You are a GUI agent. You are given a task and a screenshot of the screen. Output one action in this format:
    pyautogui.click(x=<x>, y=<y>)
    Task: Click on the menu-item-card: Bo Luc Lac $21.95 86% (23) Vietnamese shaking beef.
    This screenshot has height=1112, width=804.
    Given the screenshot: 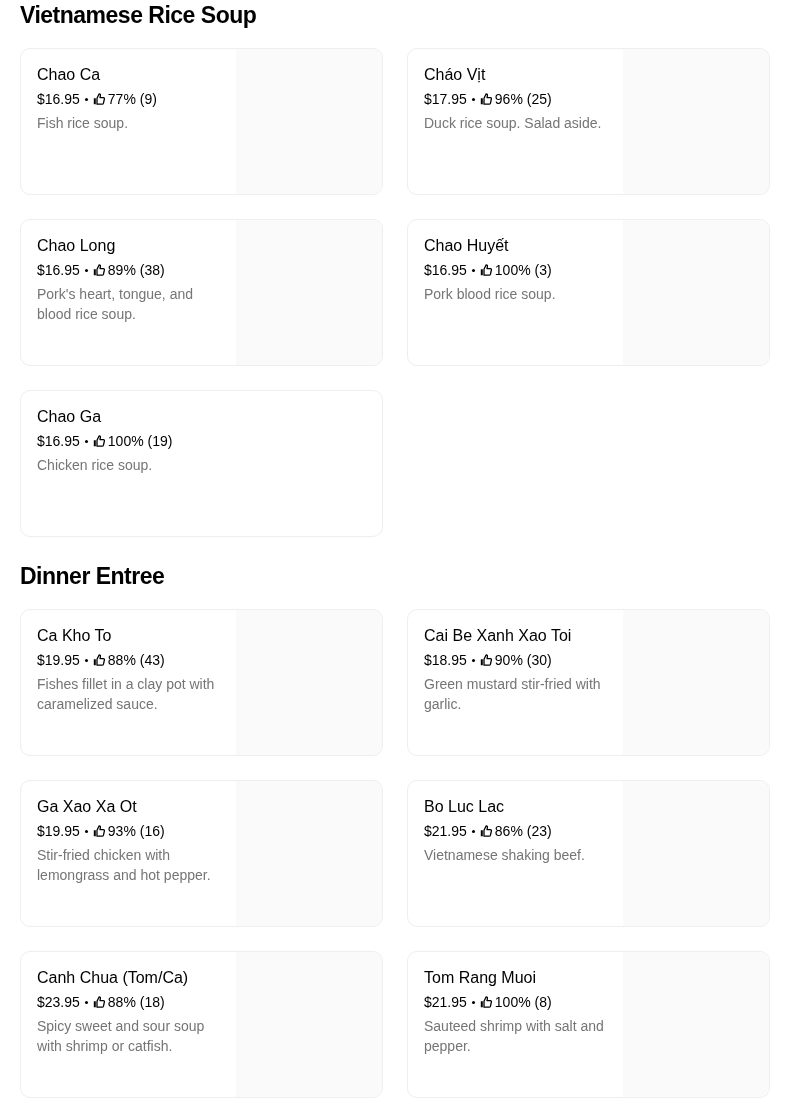 What is the action you would take?
    pyautogui.click(x=588, y=853)
    